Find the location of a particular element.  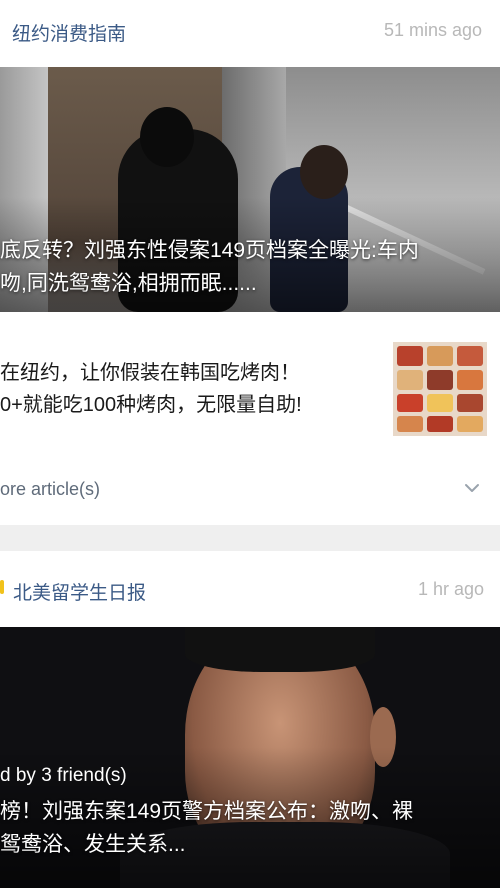

article-title-2: 在纽约，让你假装在韩国吃烤肉！ 0+就能吃100种烤肉，无限量自助! is located at coordinates (190, 389).